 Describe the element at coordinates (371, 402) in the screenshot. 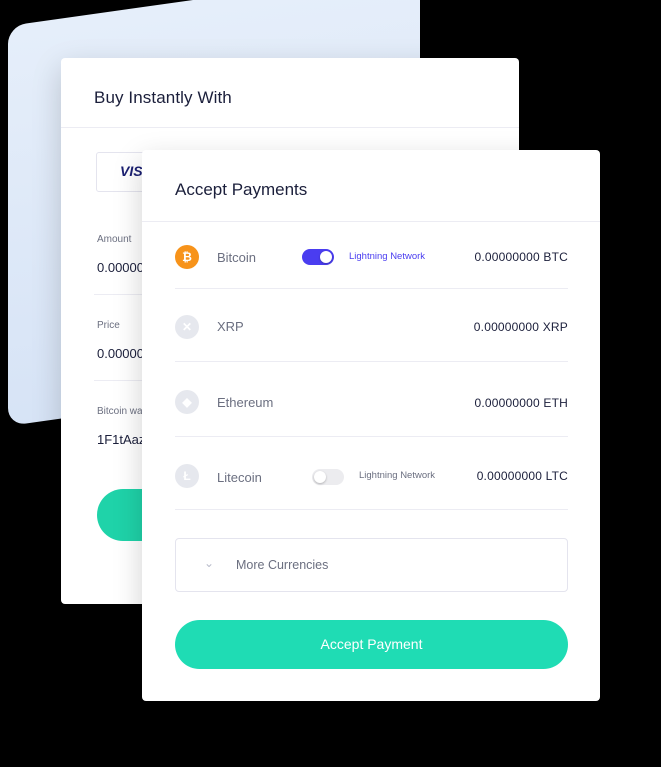

I see `currency-row-ethereum: ◆ Ethereum 0.00000000 ETH` at that location.